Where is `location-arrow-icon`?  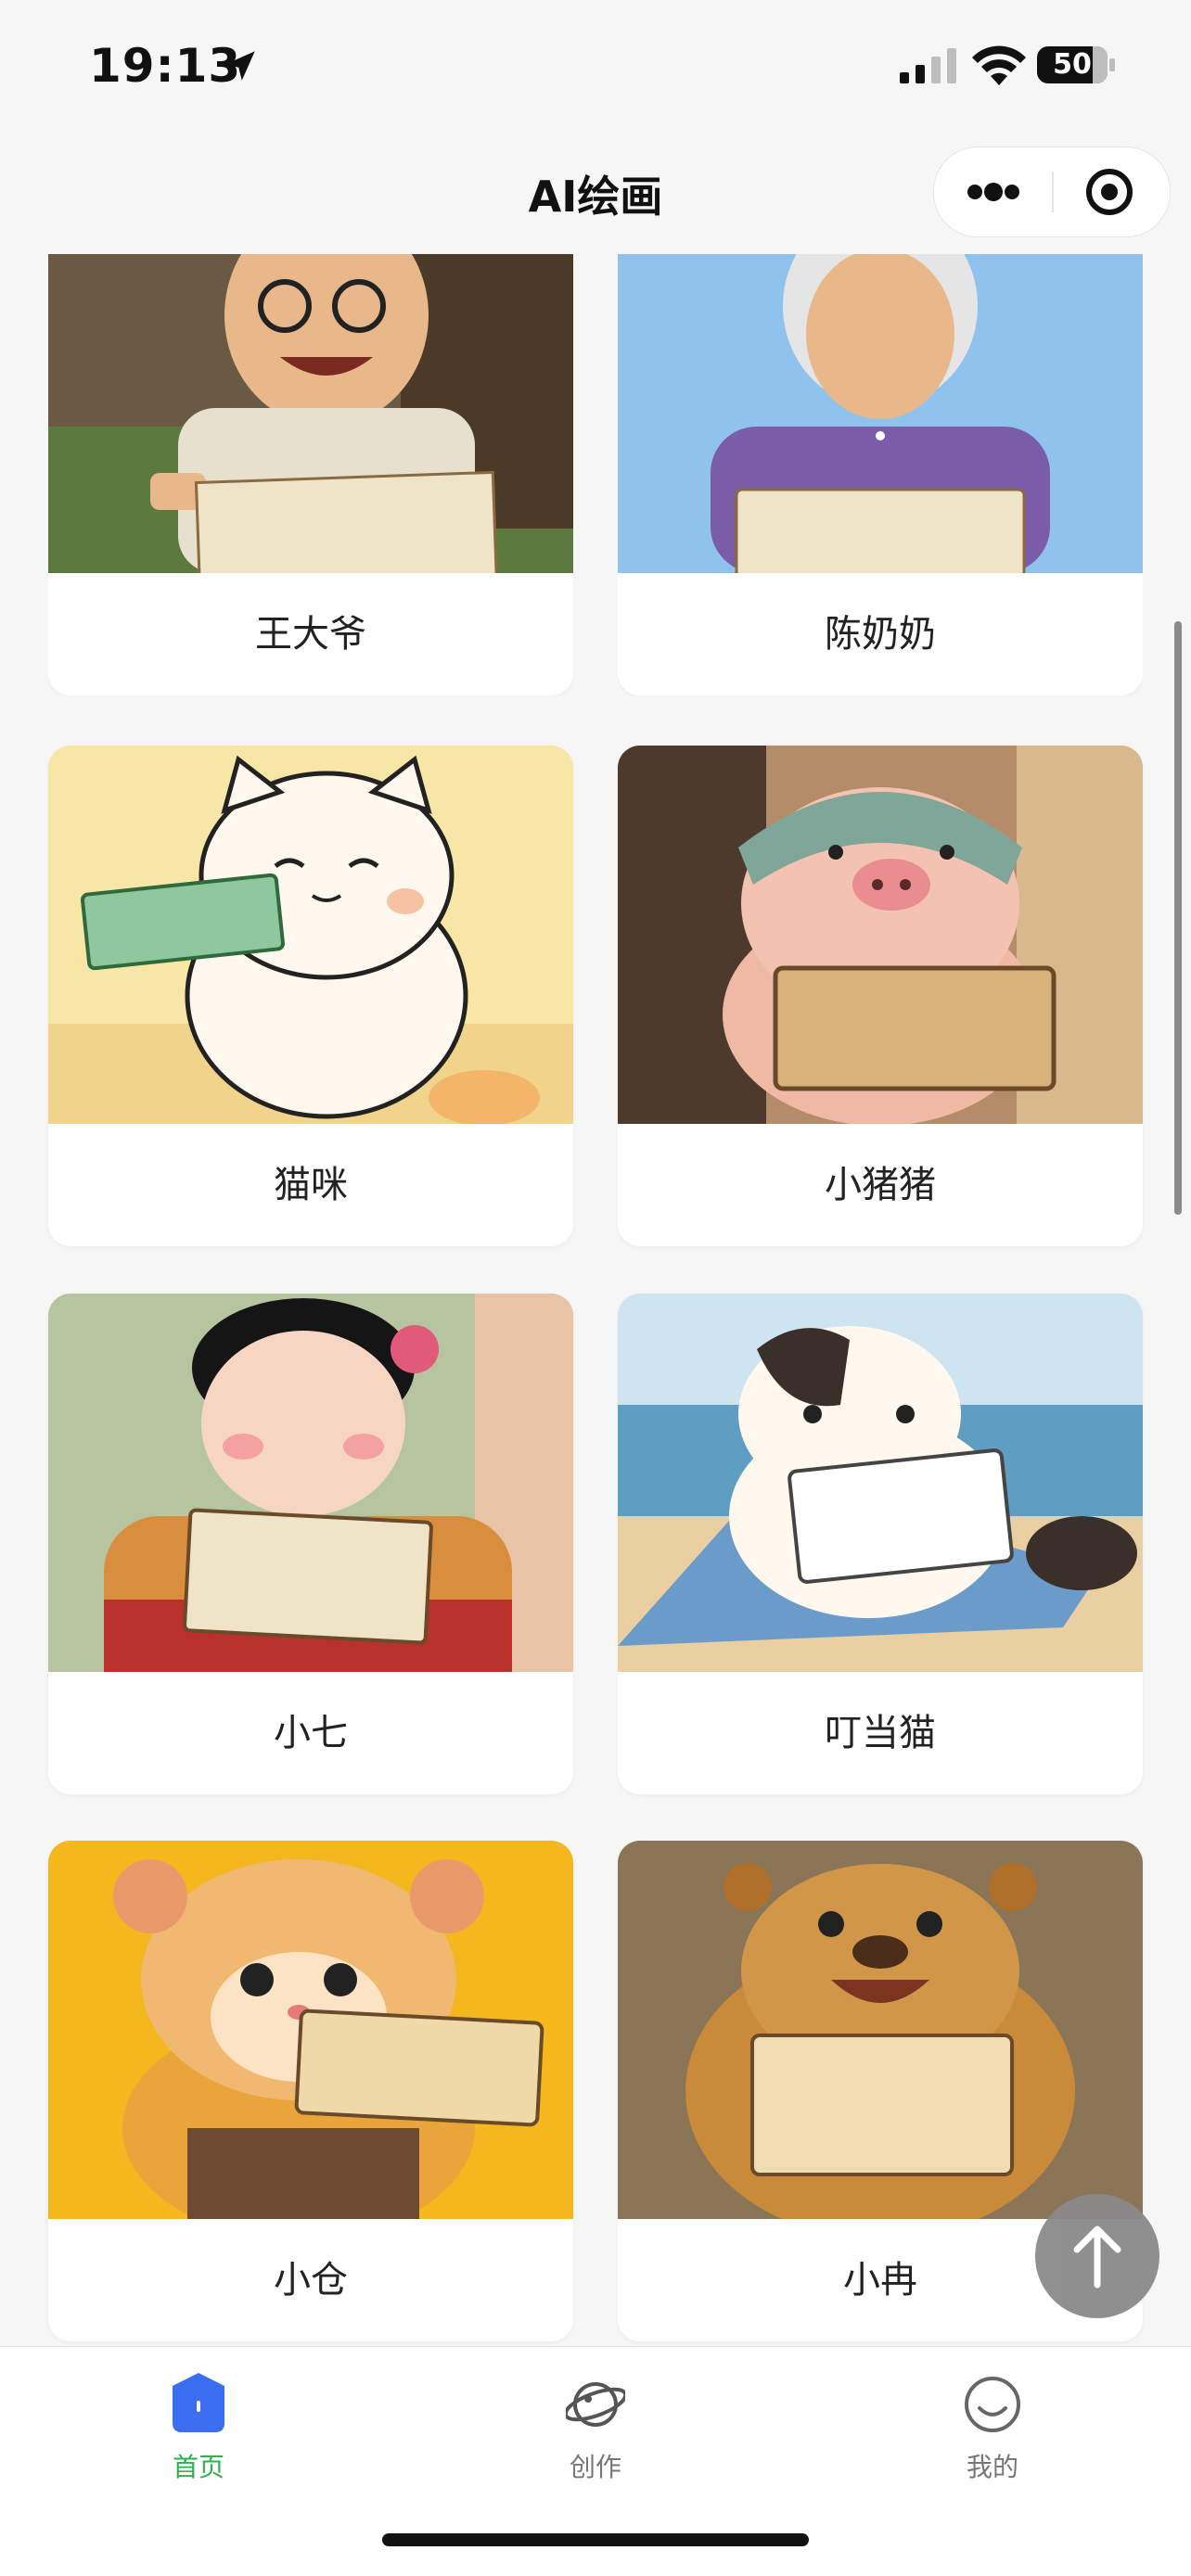 location-arrow-icon is located at coordinates (240, 66).